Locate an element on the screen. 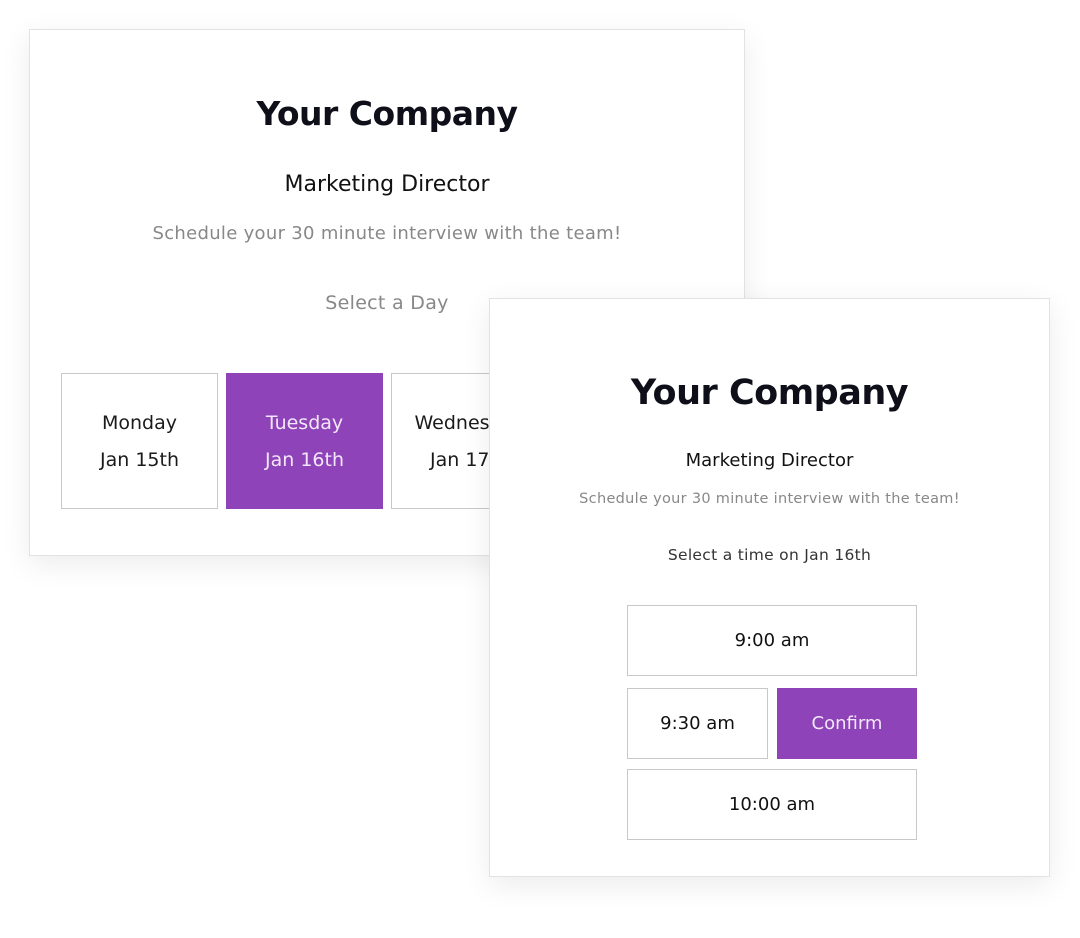  day-date: Jan 15th is located at coordinates (139, 460).